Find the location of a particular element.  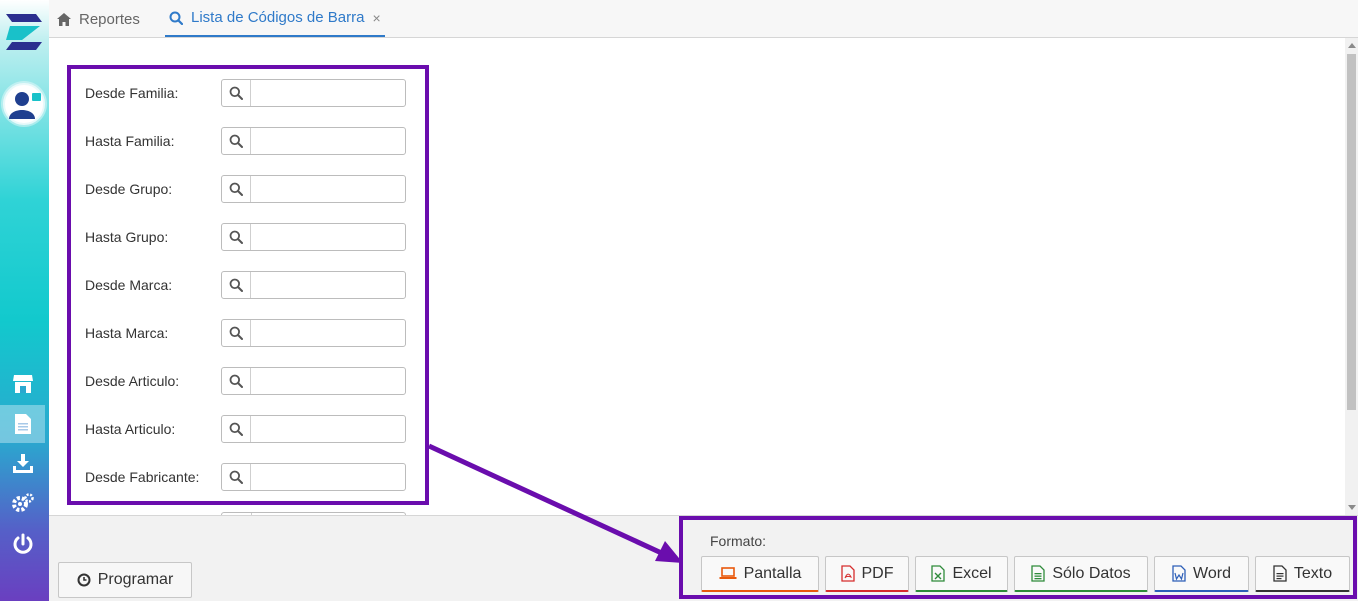

filter-row: Desde Marca: is located at coordinates (245, 285).